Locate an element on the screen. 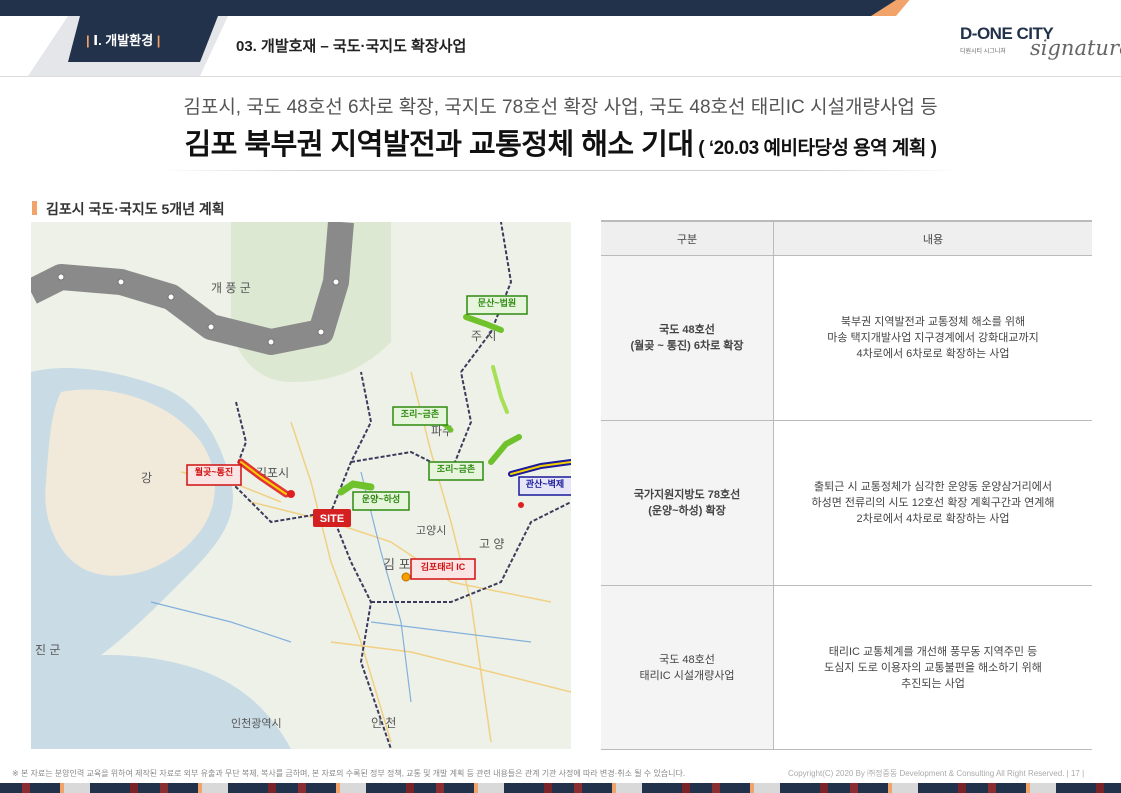 This screenshot has height=793, width=1121. map-label-gimpo: 김 포 is located at coordinates (397, 564).